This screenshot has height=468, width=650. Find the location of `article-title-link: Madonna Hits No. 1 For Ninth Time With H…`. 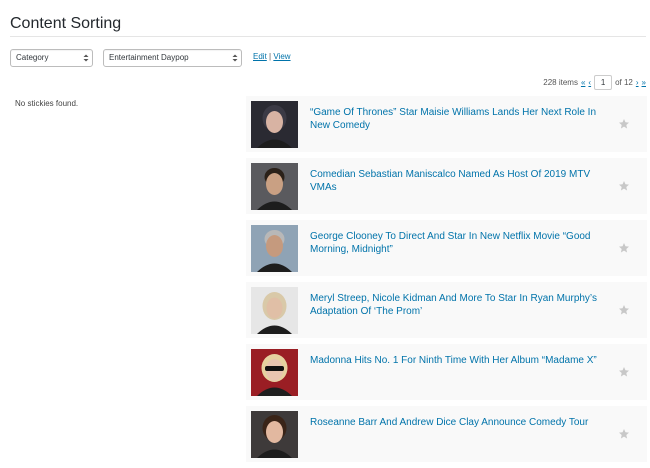

article-title-link: Madonna Hits No. 1 For Ninth Time With H… is located at coordinates (460, 360).